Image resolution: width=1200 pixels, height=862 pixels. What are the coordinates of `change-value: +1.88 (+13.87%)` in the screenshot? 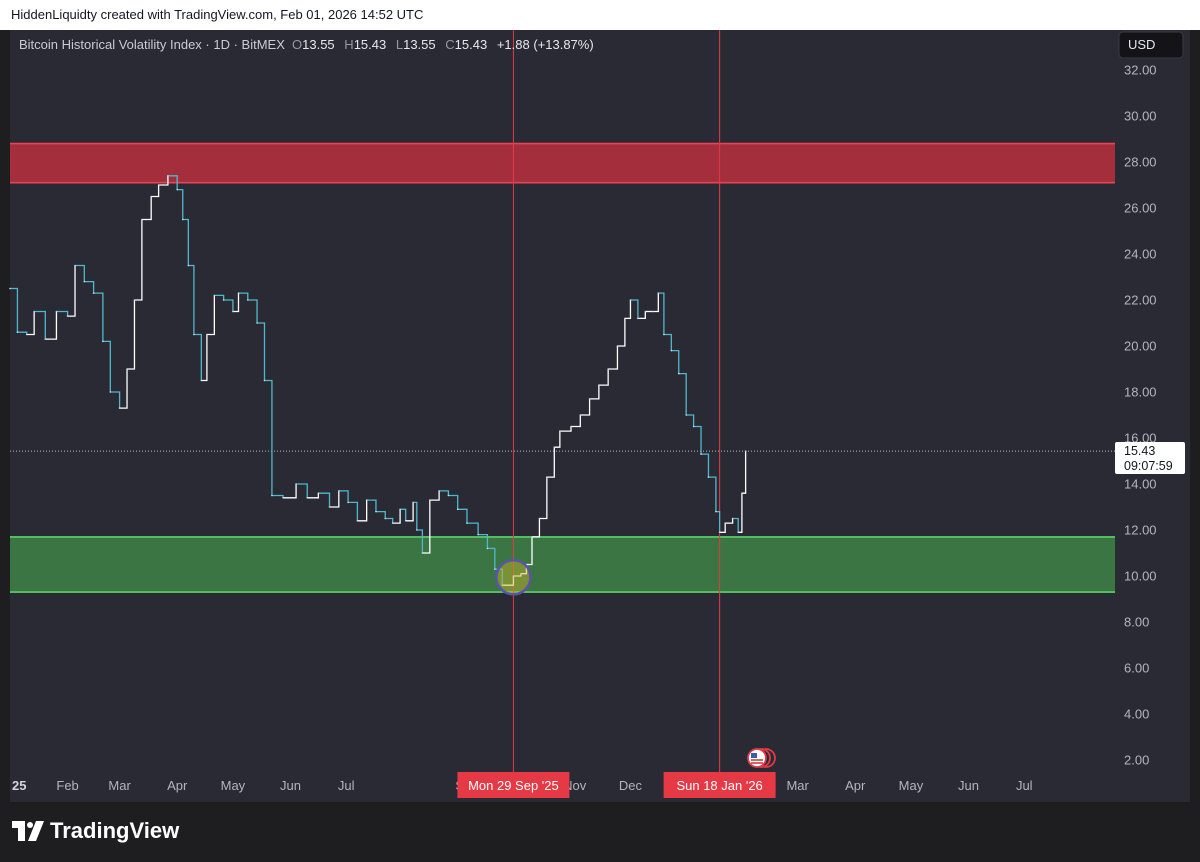 It's located at (545, 44).